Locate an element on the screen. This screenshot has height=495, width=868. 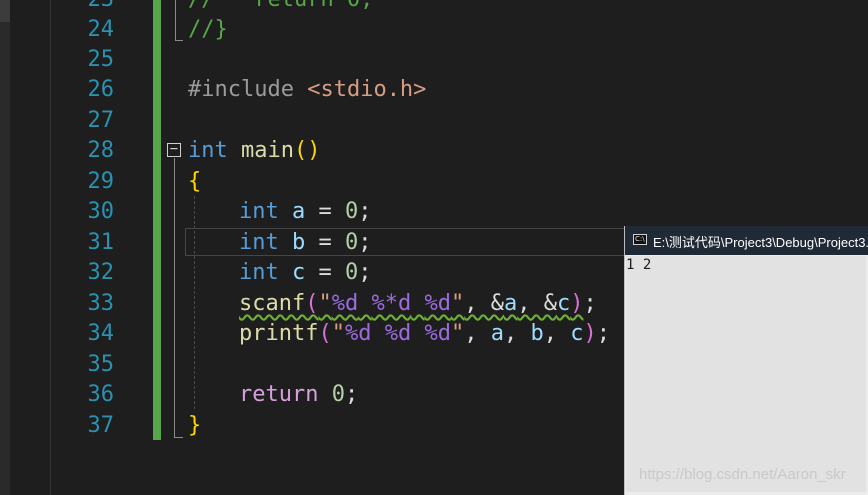
outline-line is located at coordinates (175, 20).